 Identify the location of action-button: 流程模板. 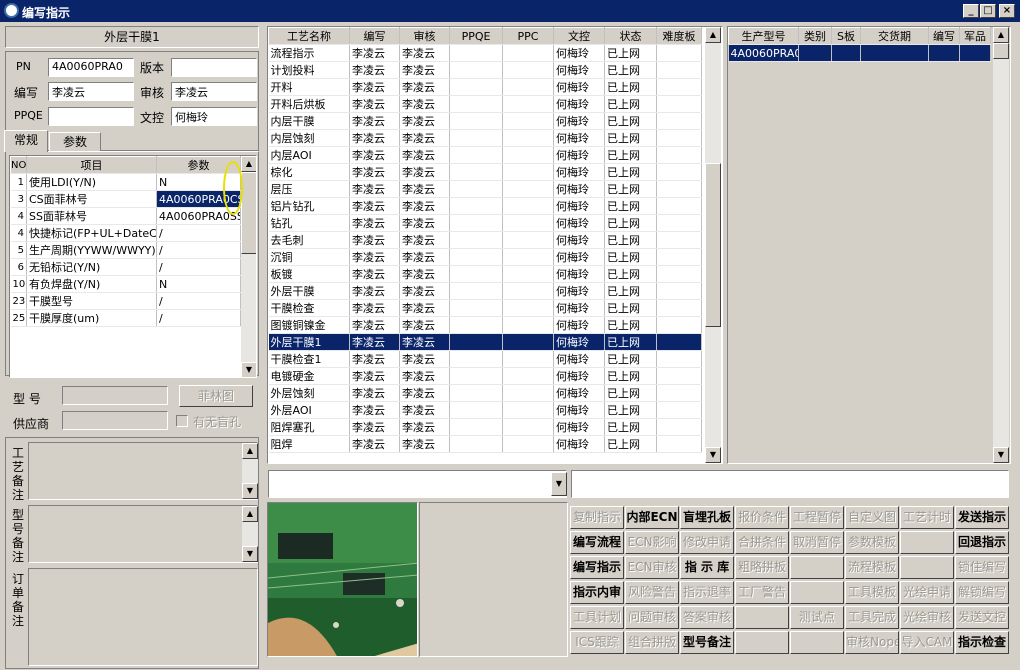
(872, 567).